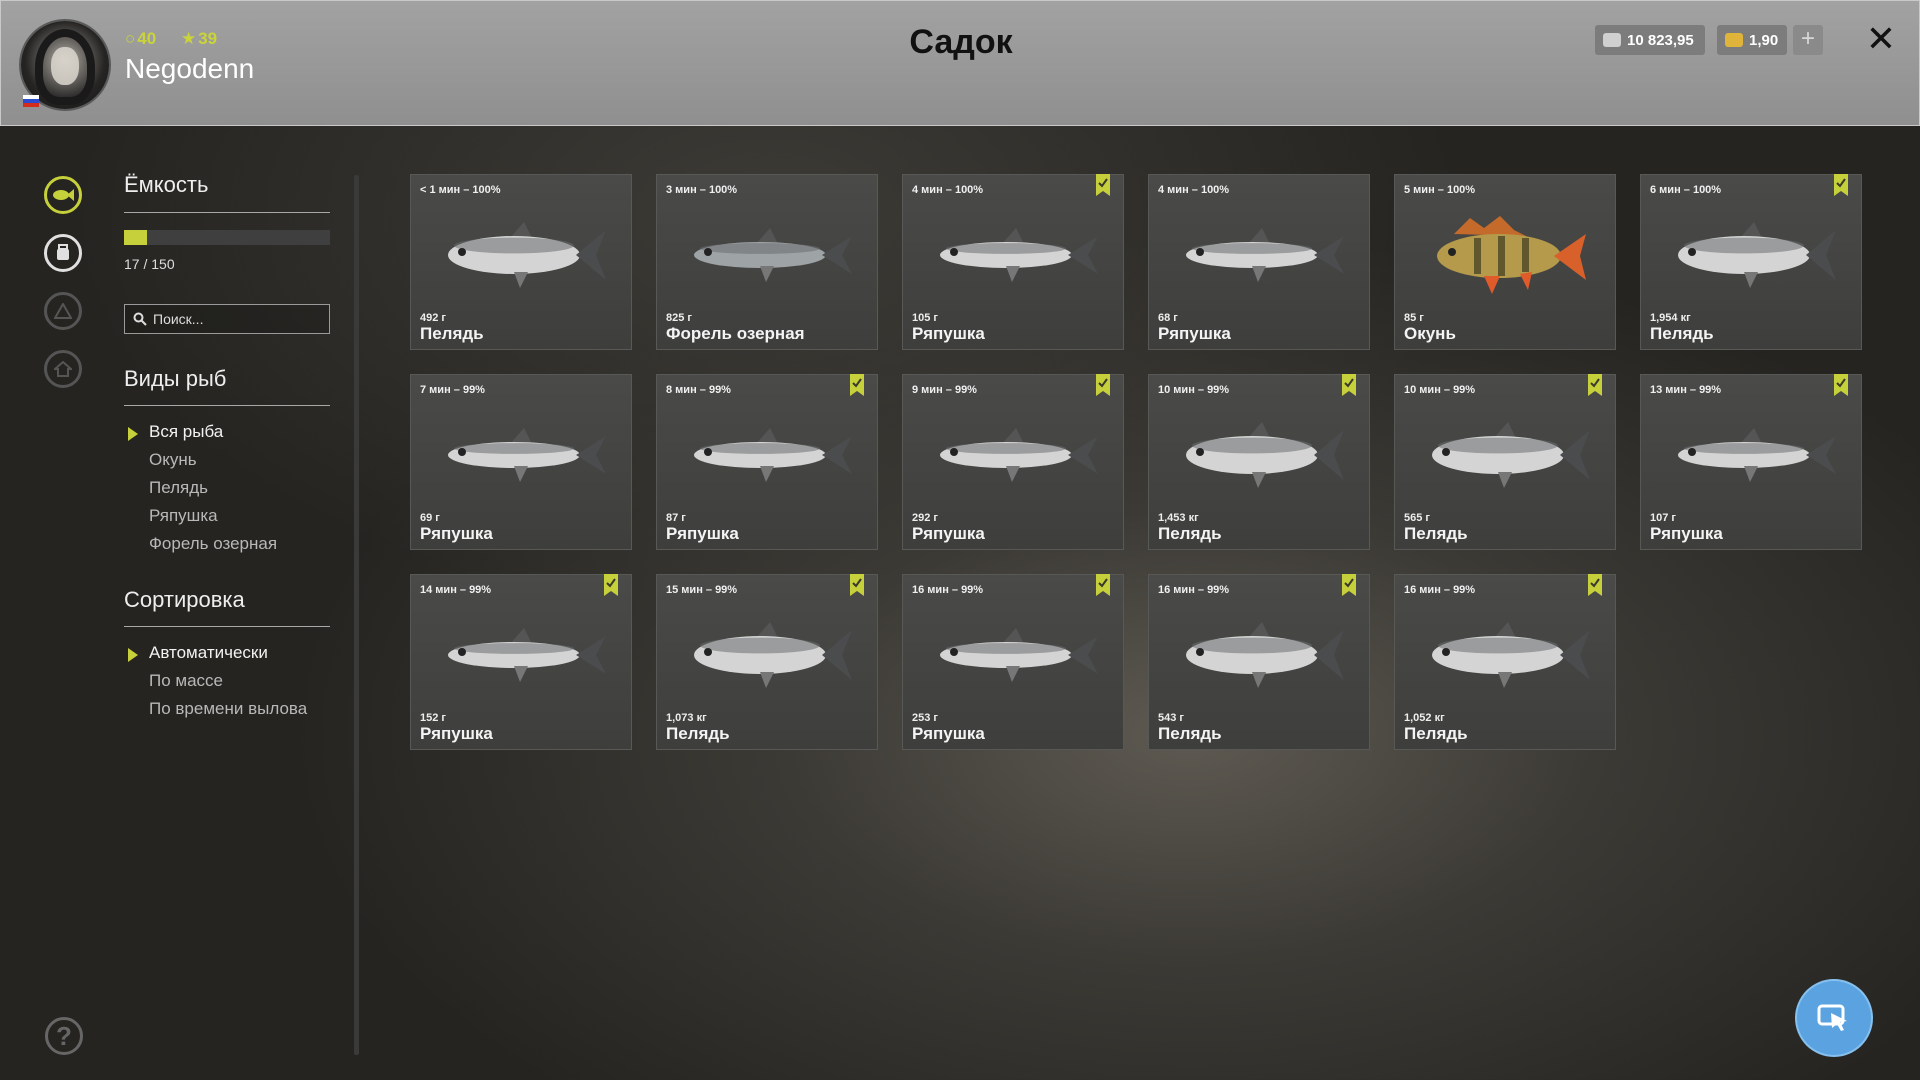 The height and width of the screenshot is (1080, 1920). I want to click on species-option: Ряпушка, so click(183, 516).